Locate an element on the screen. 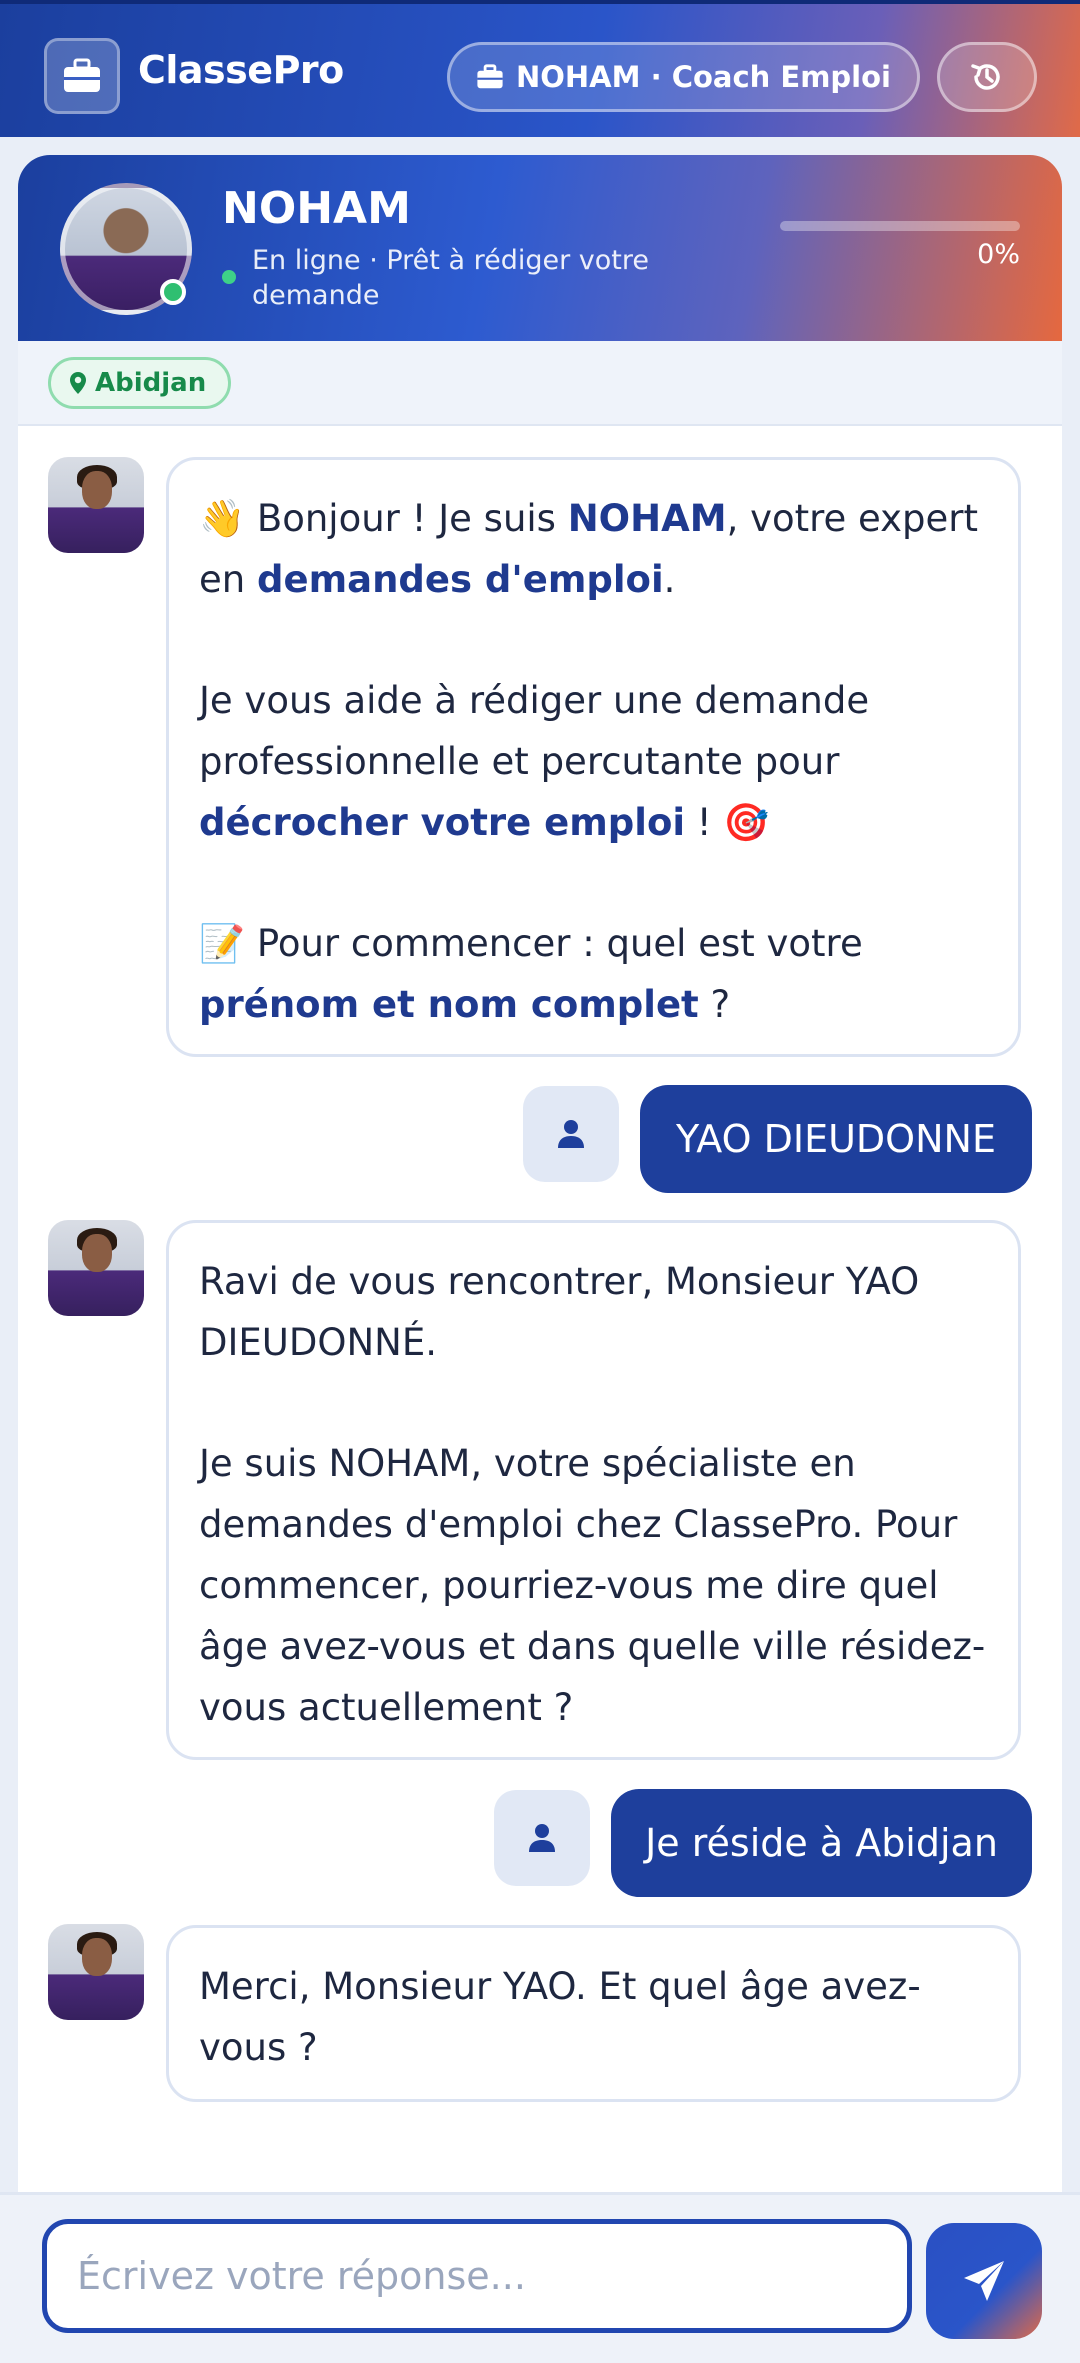 Image resolution: width=1080 pixels, height=2363 pixels. coach-selector-button: NOHAM · Coach Emploi is located at coordinates (683, 77).